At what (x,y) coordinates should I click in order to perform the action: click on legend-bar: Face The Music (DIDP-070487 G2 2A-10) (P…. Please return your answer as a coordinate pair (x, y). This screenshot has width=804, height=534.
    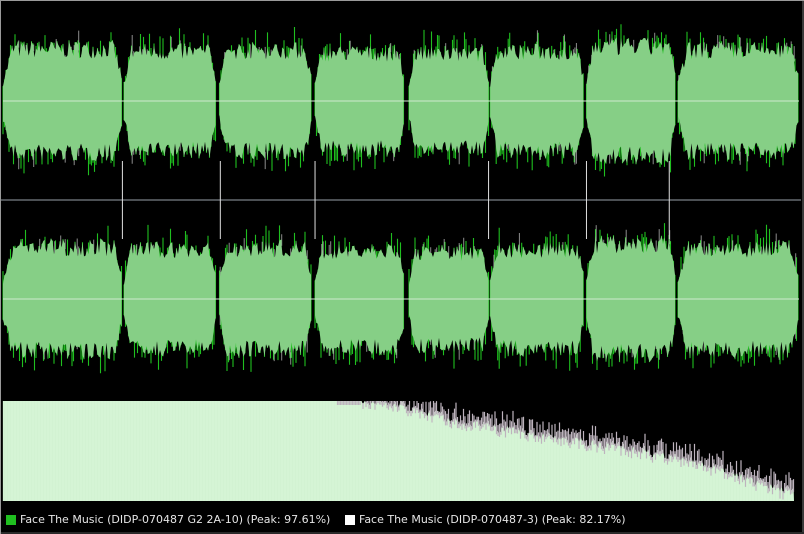
    Looking at the image, I should click on (402, 522).